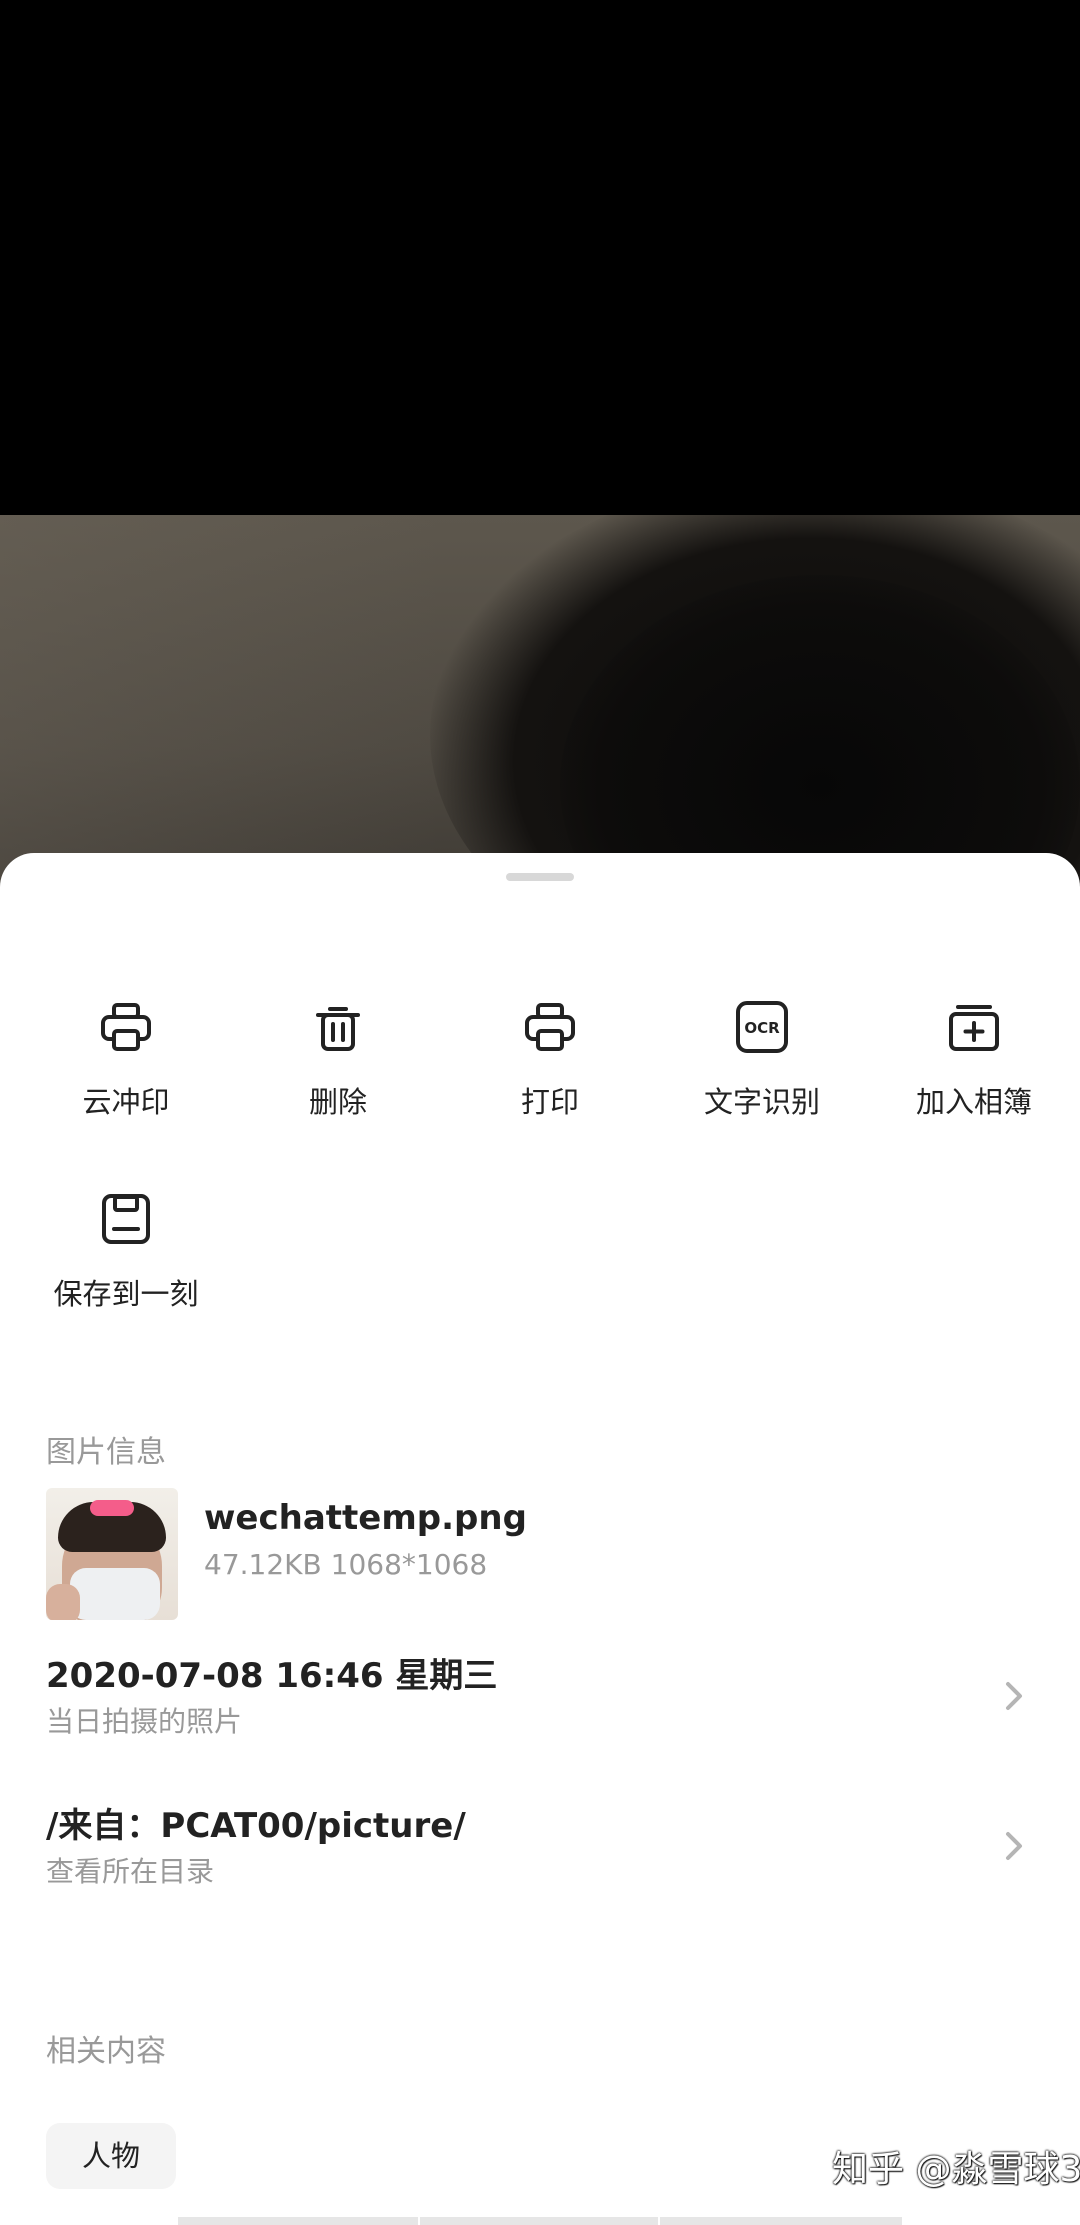 The width and height of the screenshot is (1080, 2225). I want to click on source-folder: /来自：PCAT00/picture/, so click(256, 1826).